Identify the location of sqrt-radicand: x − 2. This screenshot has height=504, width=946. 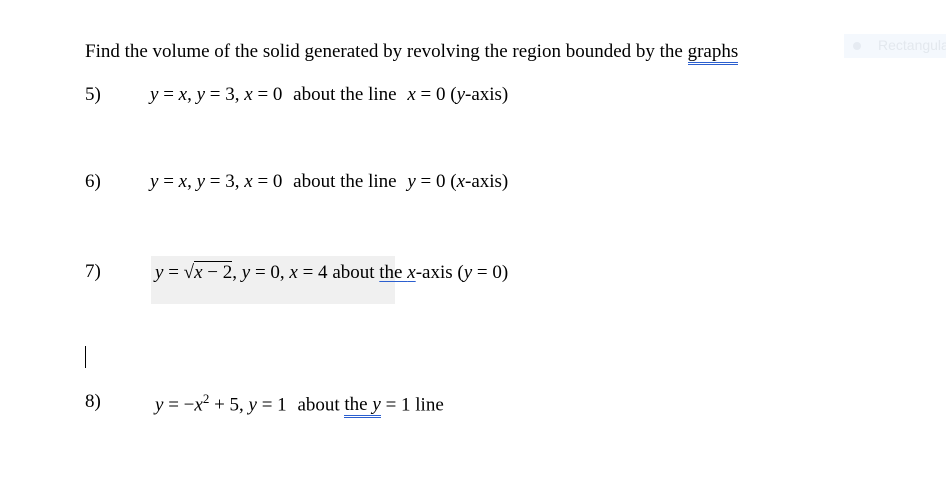
(213, 272).